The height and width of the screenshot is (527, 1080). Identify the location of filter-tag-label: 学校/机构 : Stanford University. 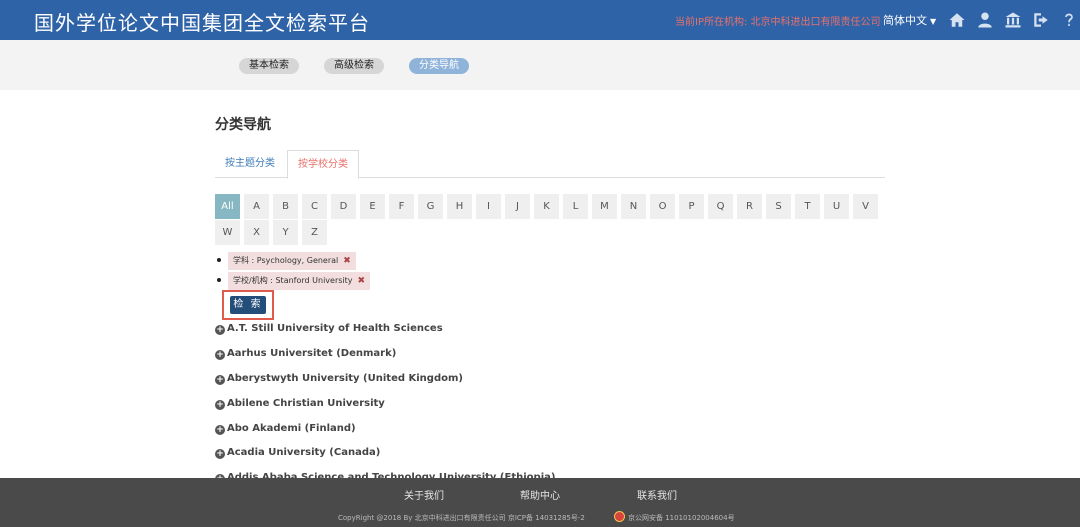
(293, 280).